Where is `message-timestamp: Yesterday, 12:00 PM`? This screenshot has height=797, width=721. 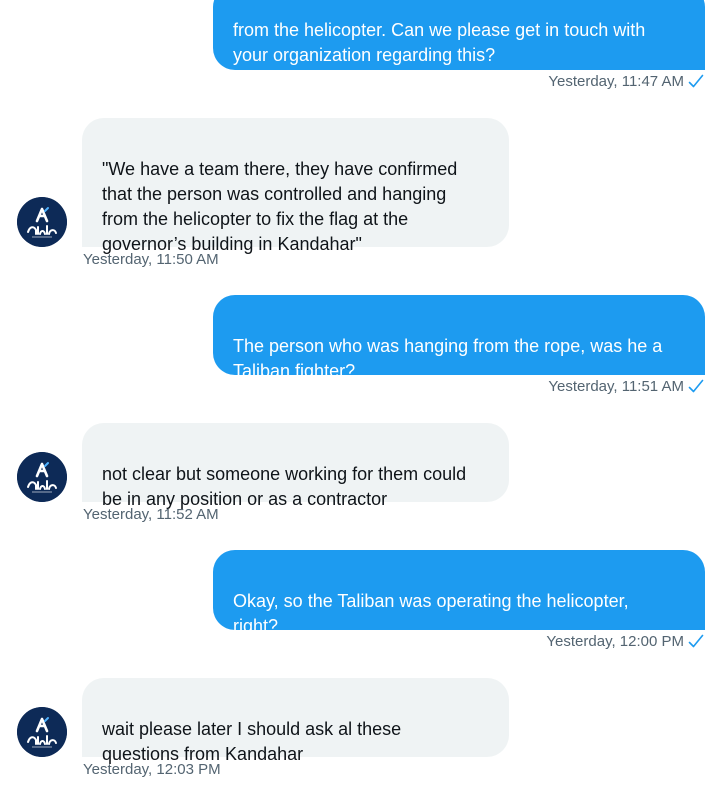 message-timestamp: Yesterday, 12:00 PM is located at coordinates (625, 642).